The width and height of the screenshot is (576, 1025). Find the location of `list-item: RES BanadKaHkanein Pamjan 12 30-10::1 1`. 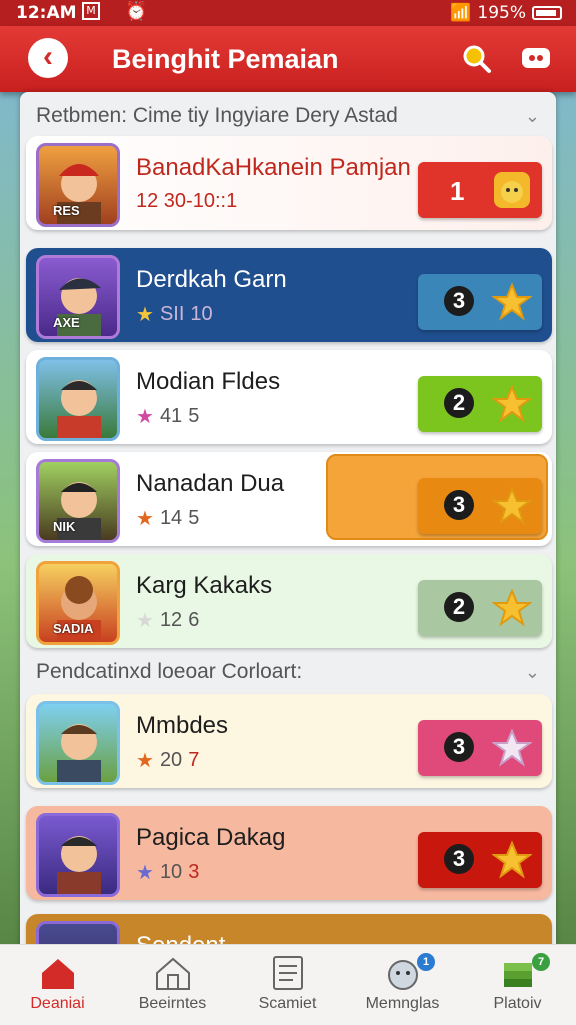

list-item: RES BanadKaHkanein Pamjan 12 30-10::1 1 is located at coordinates (289, 183).